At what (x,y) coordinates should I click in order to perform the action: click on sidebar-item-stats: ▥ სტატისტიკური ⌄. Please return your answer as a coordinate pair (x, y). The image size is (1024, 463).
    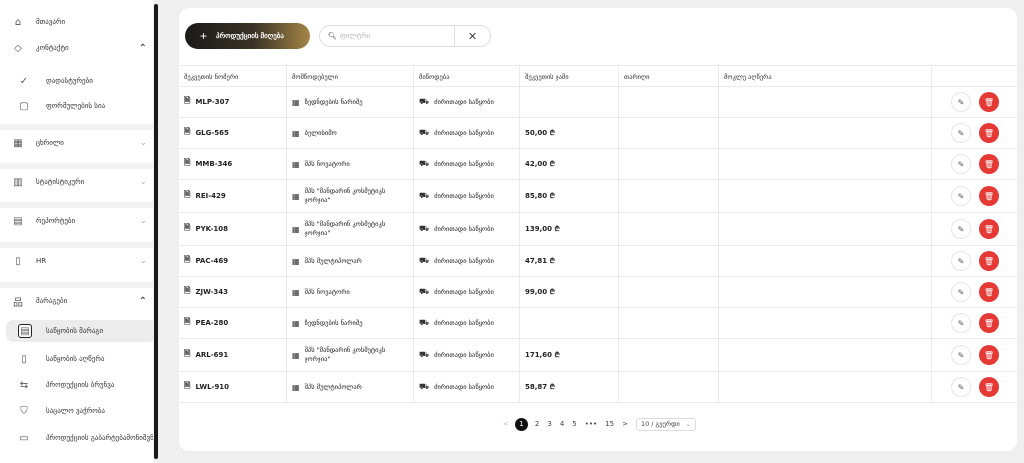
    Looking at the image, I should click on (76, 182).